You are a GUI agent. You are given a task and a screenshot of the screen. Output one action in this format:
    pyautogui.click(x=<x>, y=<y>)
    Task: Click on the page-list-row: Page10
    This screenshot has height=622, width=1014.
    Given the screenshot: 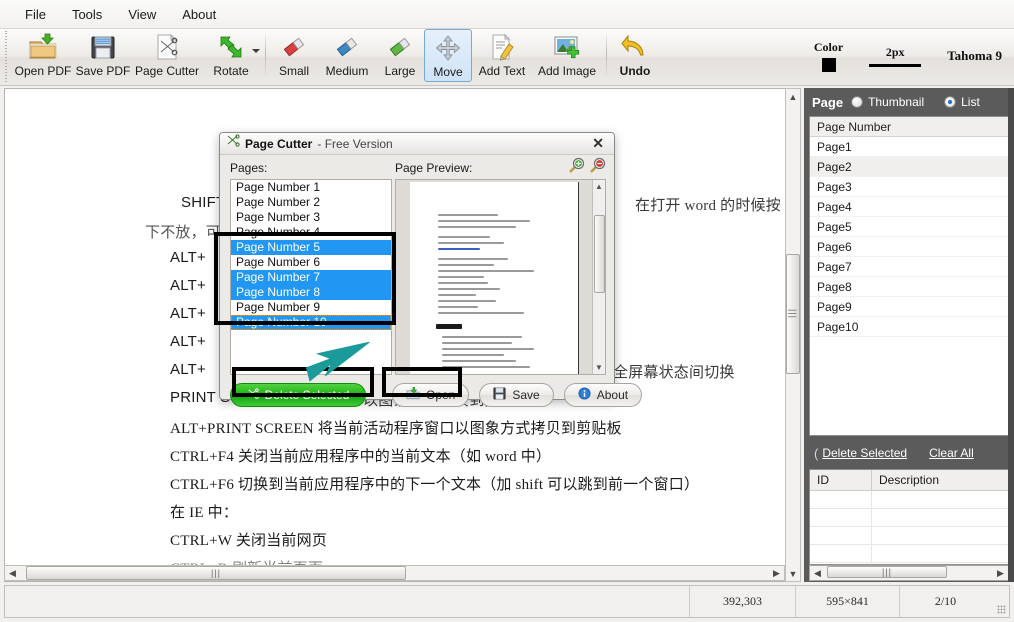 What is the action you would take?
    pyautogui.click(x=909, y=327)
    